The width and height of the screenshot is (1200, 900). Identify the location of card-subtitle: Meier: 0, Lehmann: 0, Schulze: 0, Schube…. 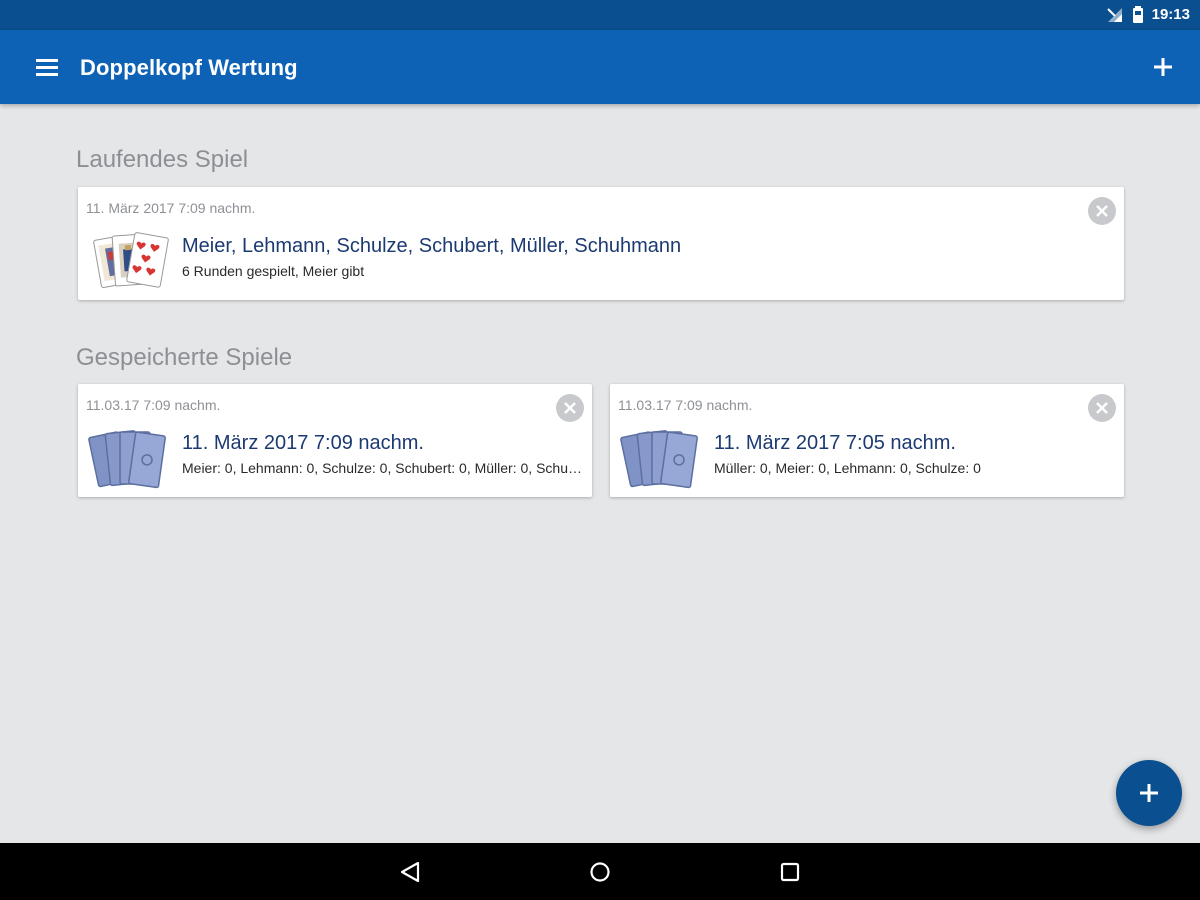
(384, 468).